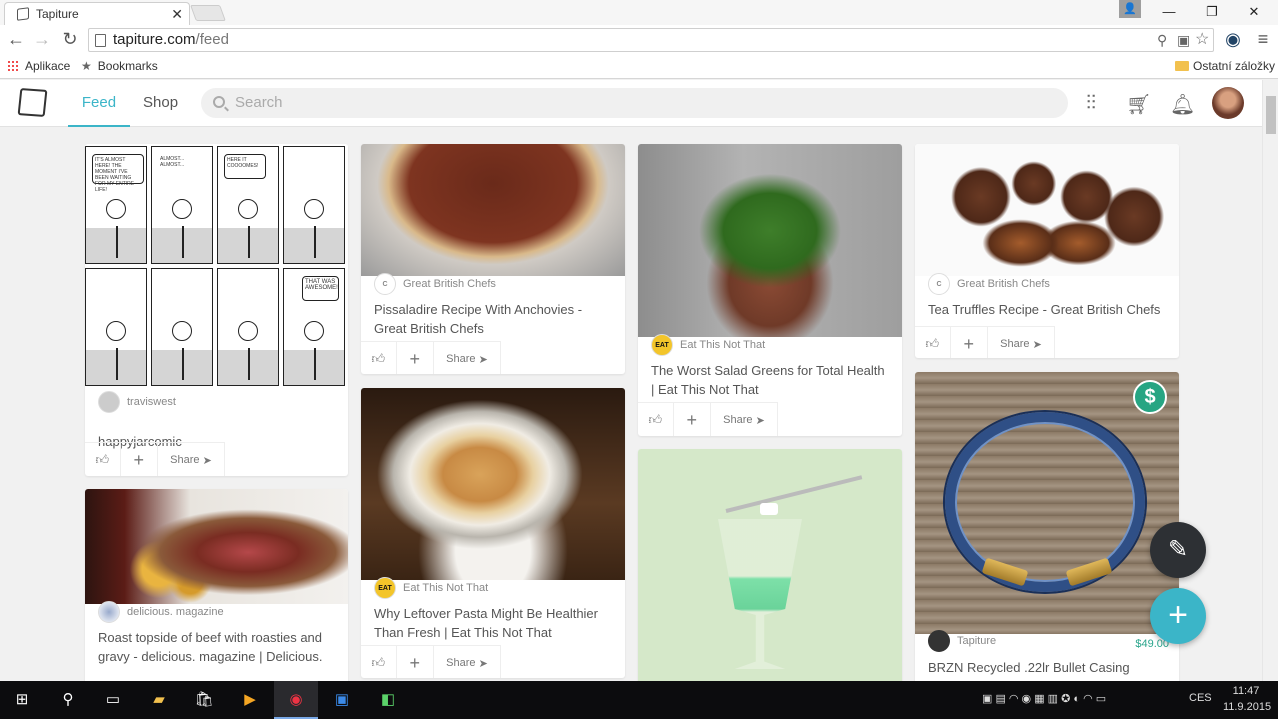 This screenshot has height=719, width=1278. What do you see at coordinates (23, 14) in the screenshot?
I see `tapiture-favicon-icon` at bounding box center [23, 14].